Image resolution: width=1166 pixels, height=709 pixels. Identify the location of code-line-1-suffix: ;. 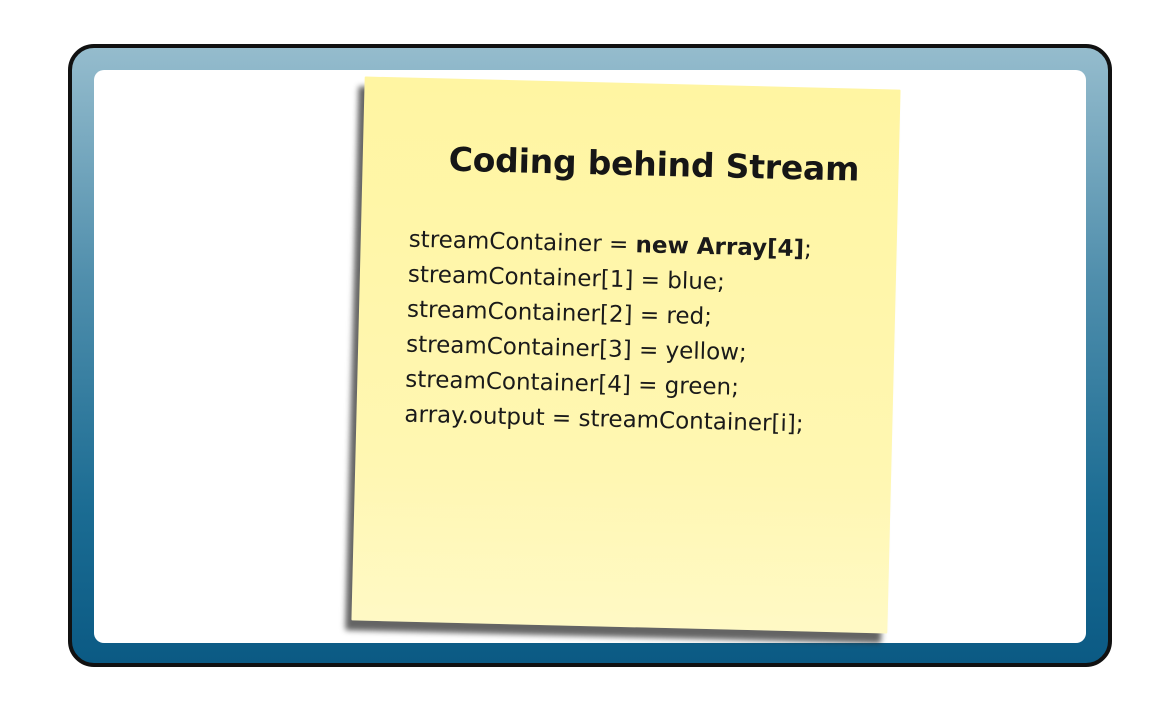
(808, 249).